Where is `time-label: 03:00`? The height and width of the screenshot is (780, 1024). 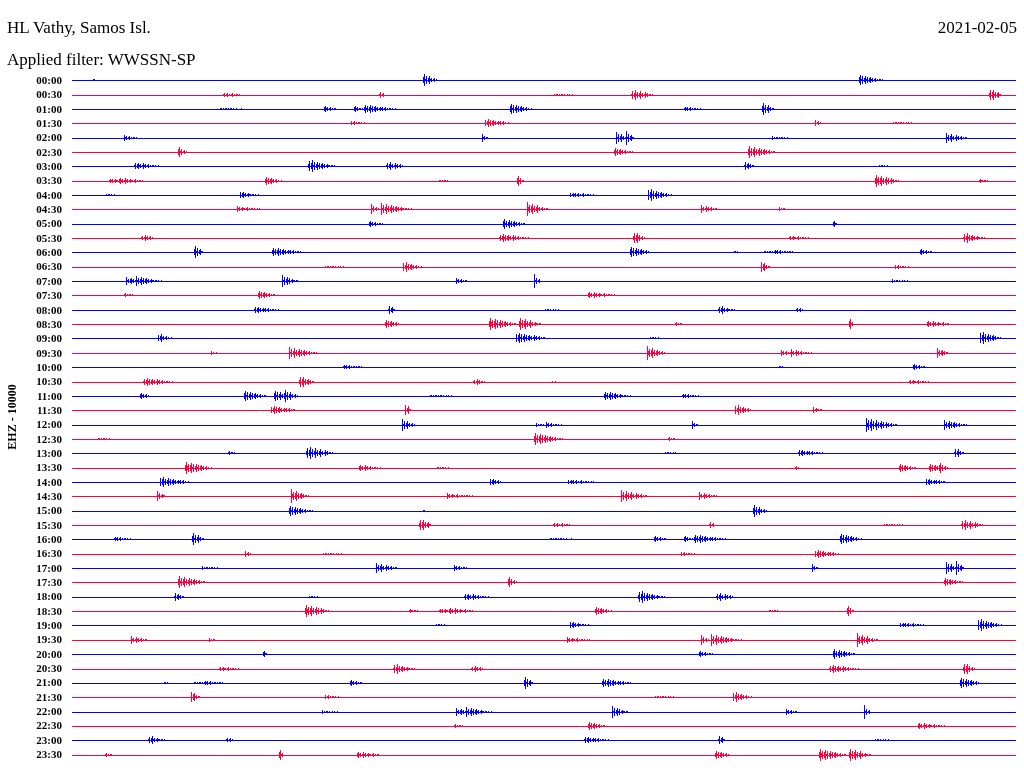 time-label: 03:00 is located at coordinates (49, 166).